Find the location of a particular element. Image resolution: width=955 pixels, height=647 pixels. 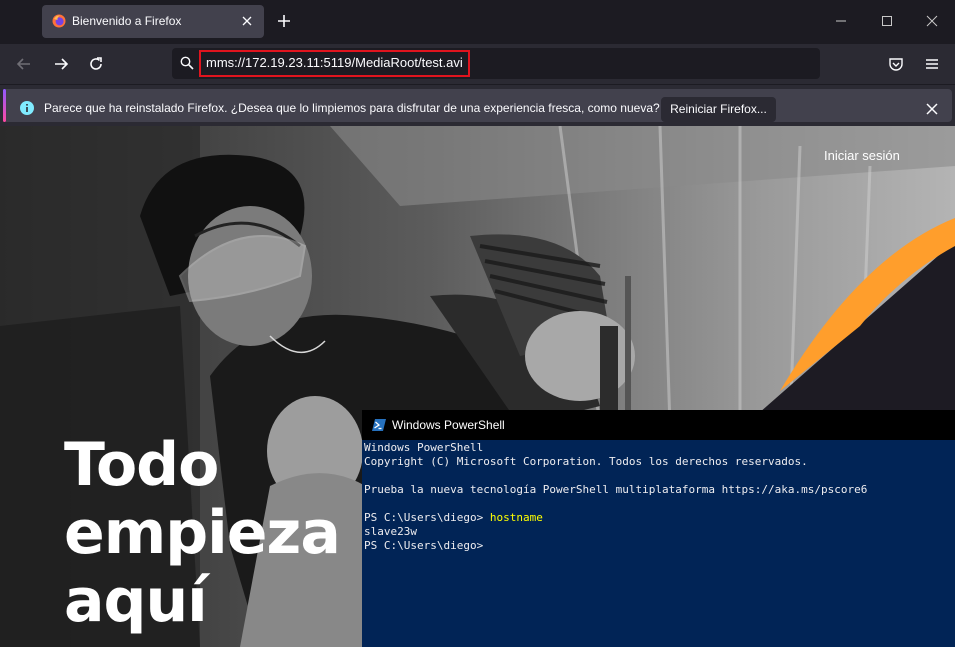

back-icon is located at coordinates (24, 64).